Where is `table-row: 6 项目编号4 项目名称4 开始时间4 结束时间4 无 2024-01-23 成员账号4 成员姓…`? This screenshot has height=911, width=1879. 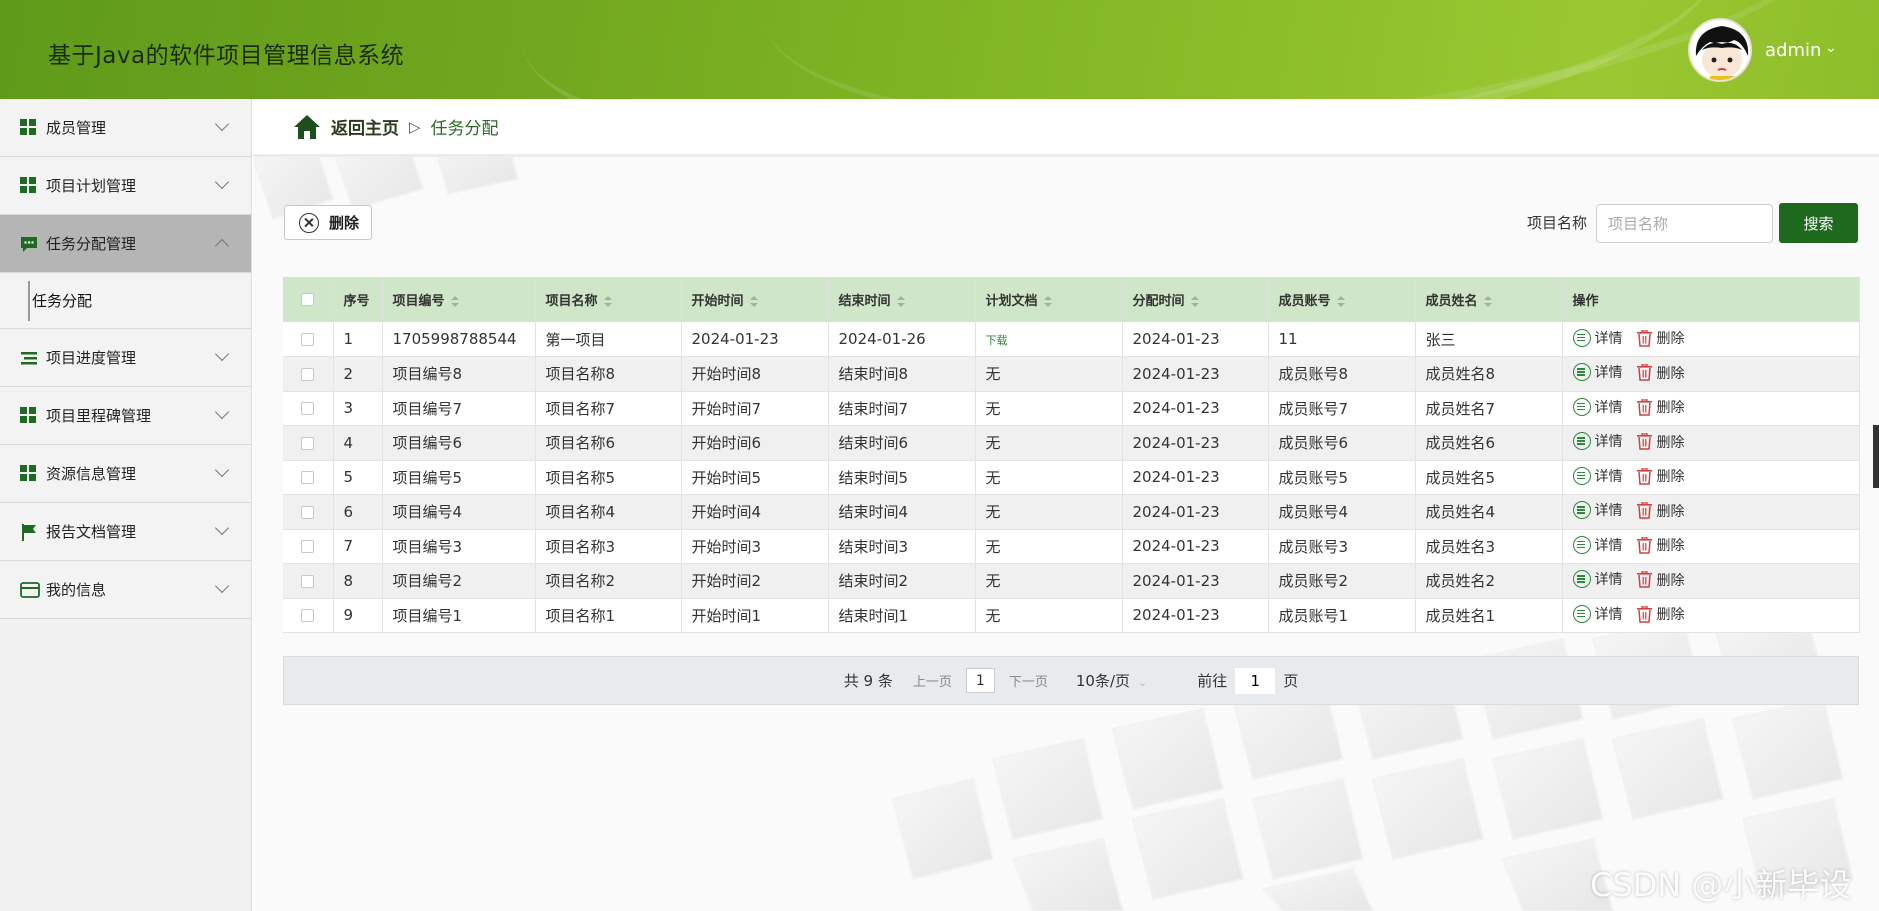
table-row: 6 项目编号4 项目名称4 开始时间4 结束时间4 无 2024-01-23 成员账号4 成员姓… is located at coordinates (1071, 512).